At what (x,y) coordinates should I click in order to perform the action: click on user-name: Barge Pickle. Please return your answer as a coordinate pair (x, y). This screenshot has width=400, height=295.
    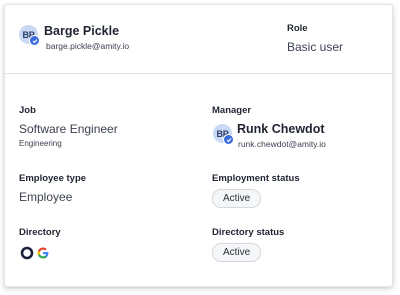
    Looking at the image, I should click on (82, 31).